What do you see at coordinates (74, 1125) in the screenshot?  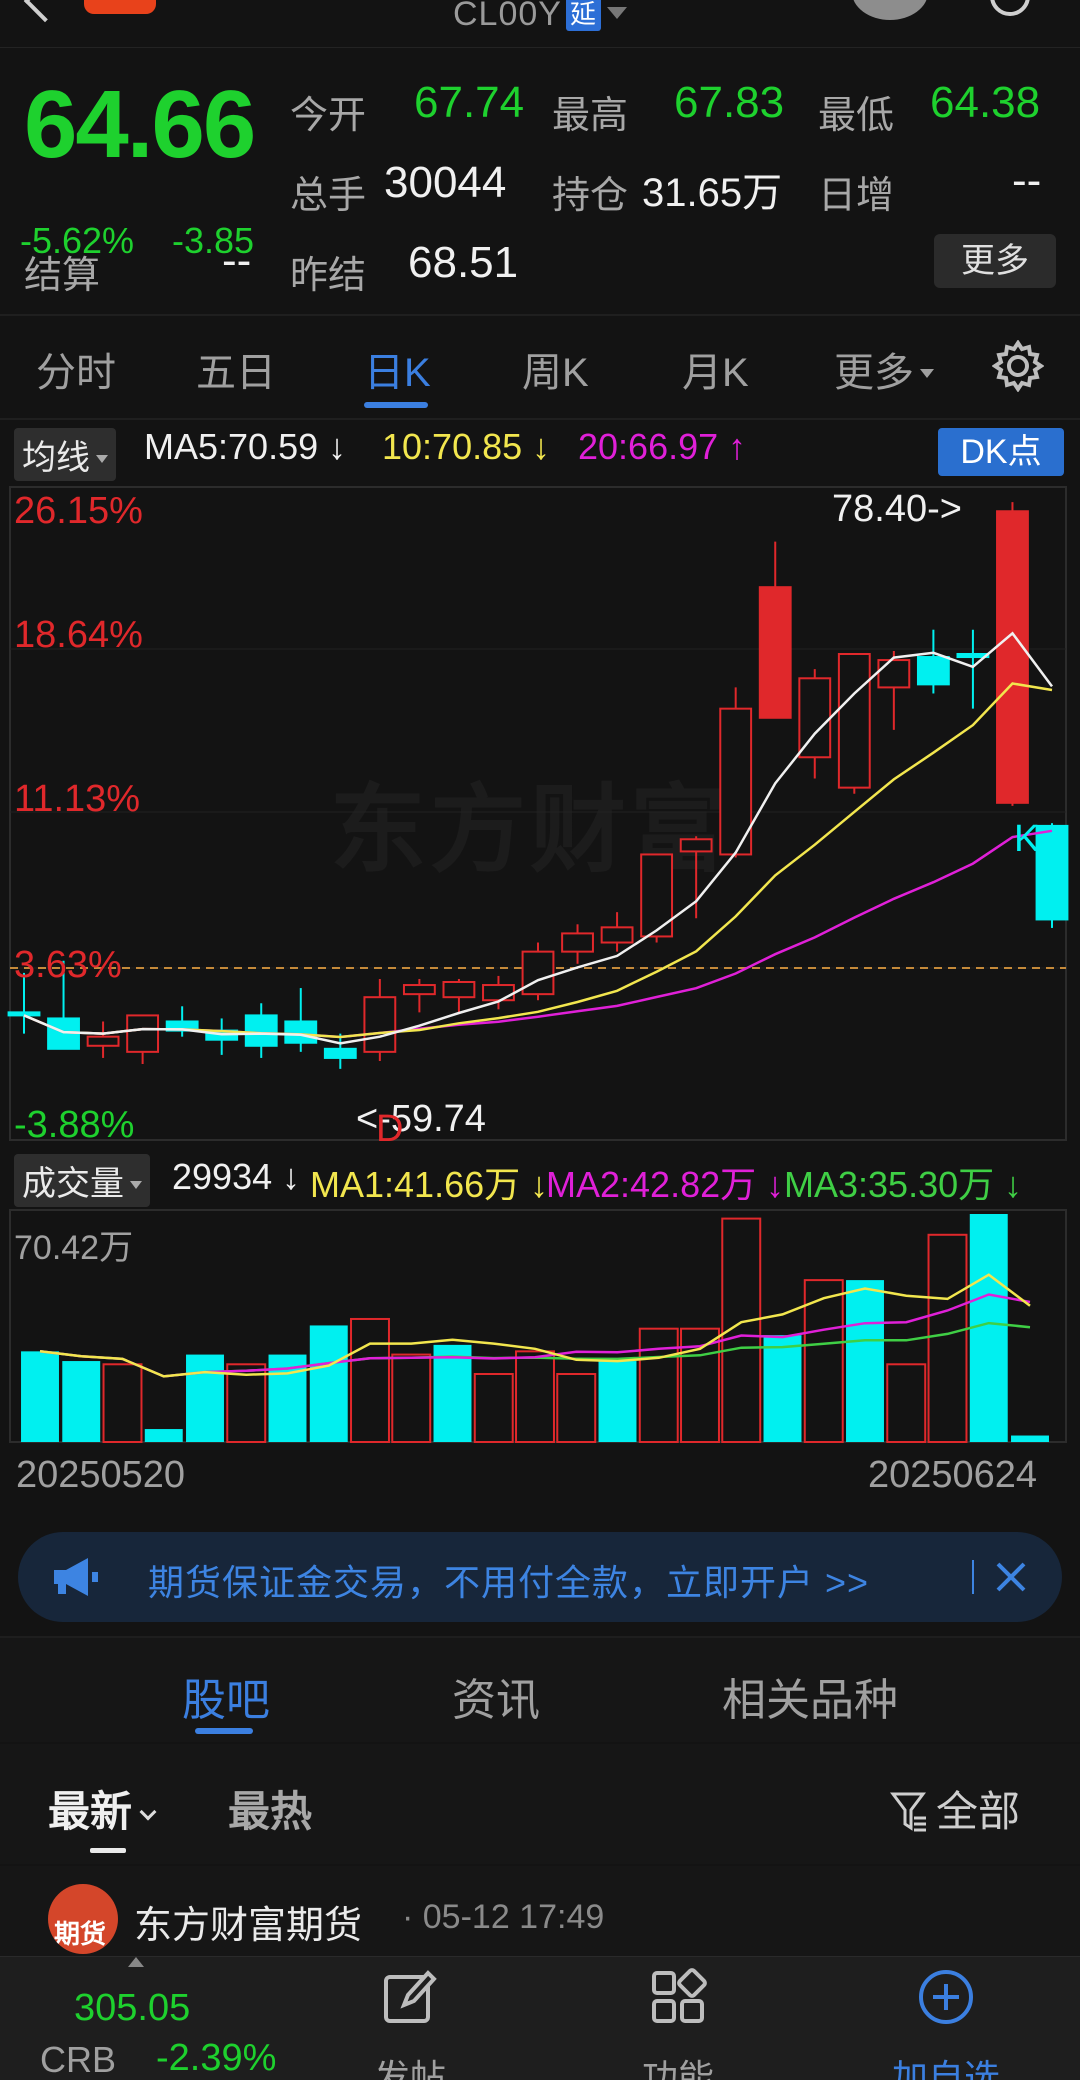 I see `pct-tick: -3.88%` at bounding box center [74, 1125].